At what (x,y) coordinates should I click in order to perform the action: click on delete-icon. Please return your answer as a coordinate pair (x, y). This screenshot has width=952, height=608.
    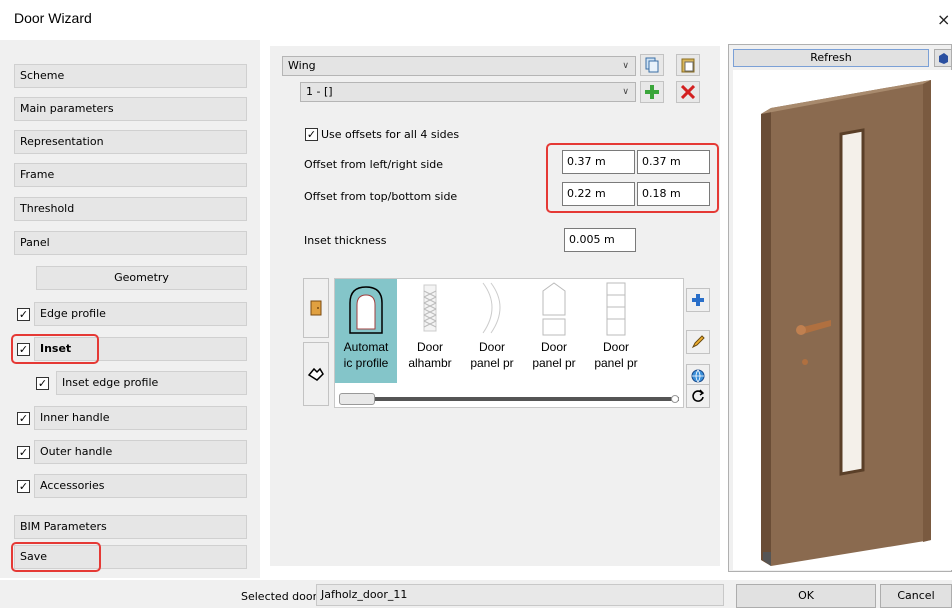
    Looking at the image, I should click on (688, 92).